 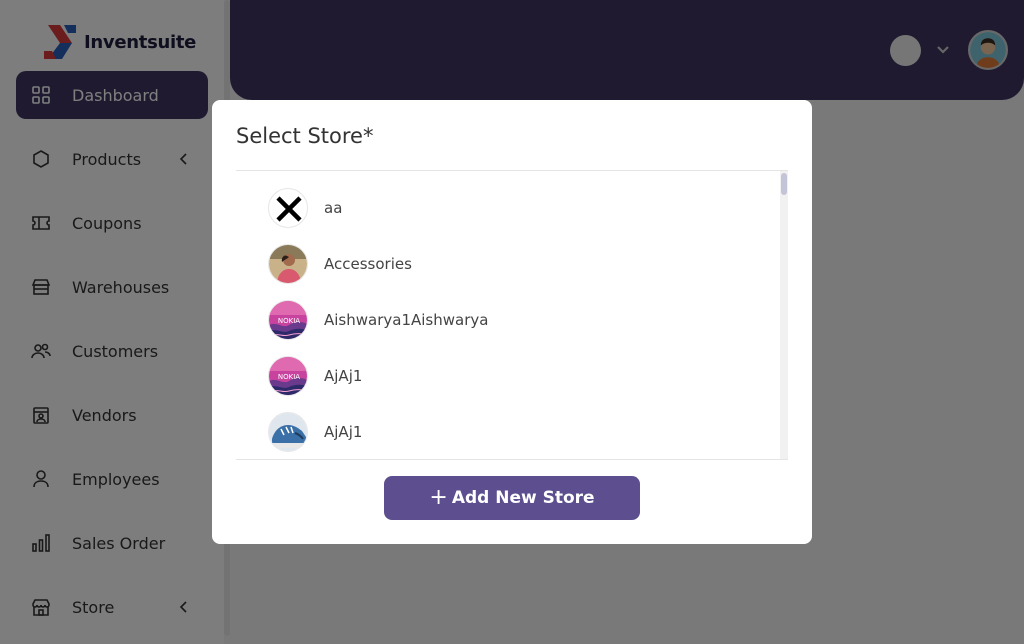 I want to click on add-new-store-button: + Add New Store, so click(x=512, y=498).